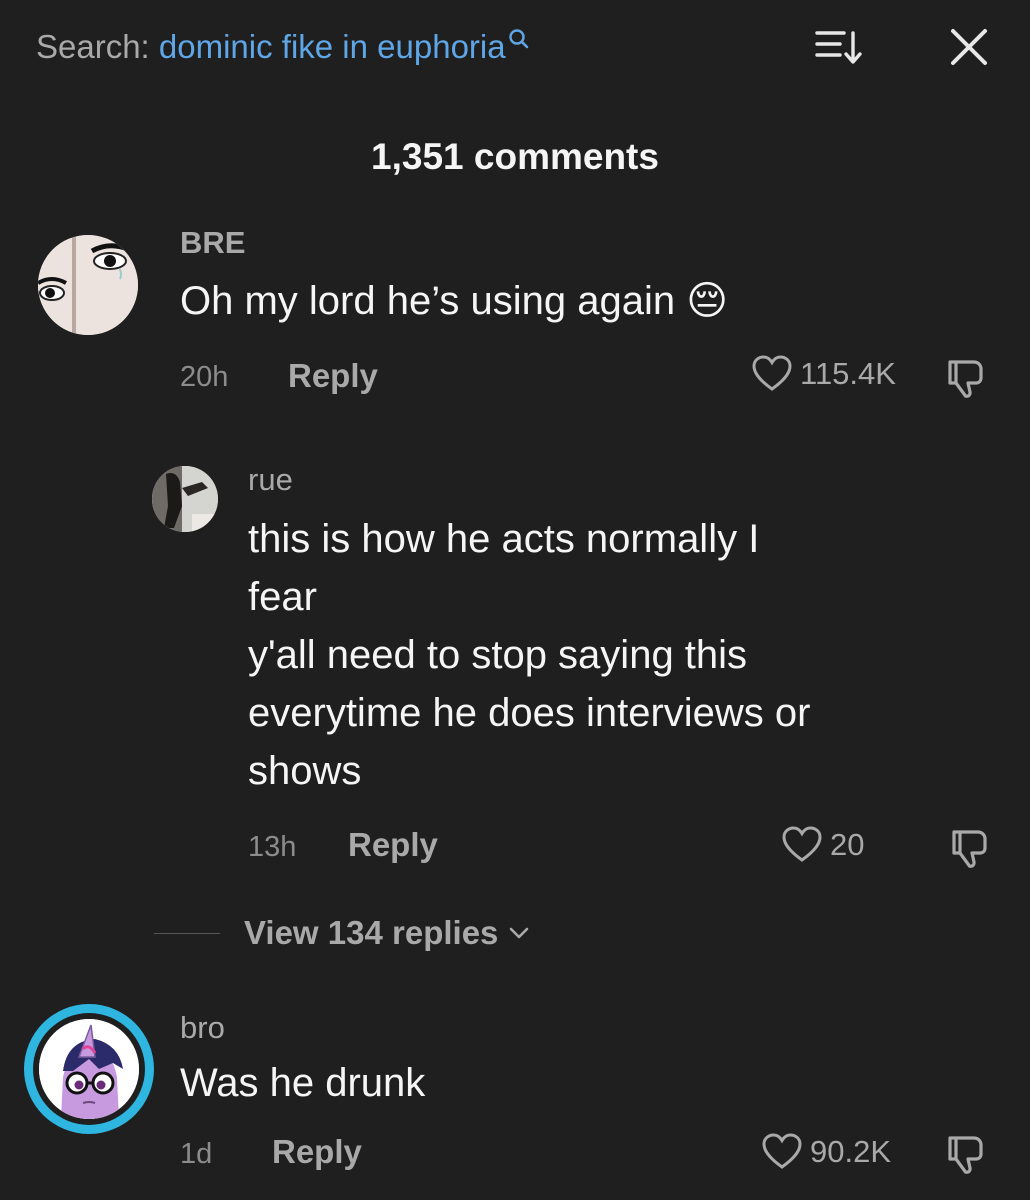  I want to click on like-button: 115.4K, so click(824, 374).